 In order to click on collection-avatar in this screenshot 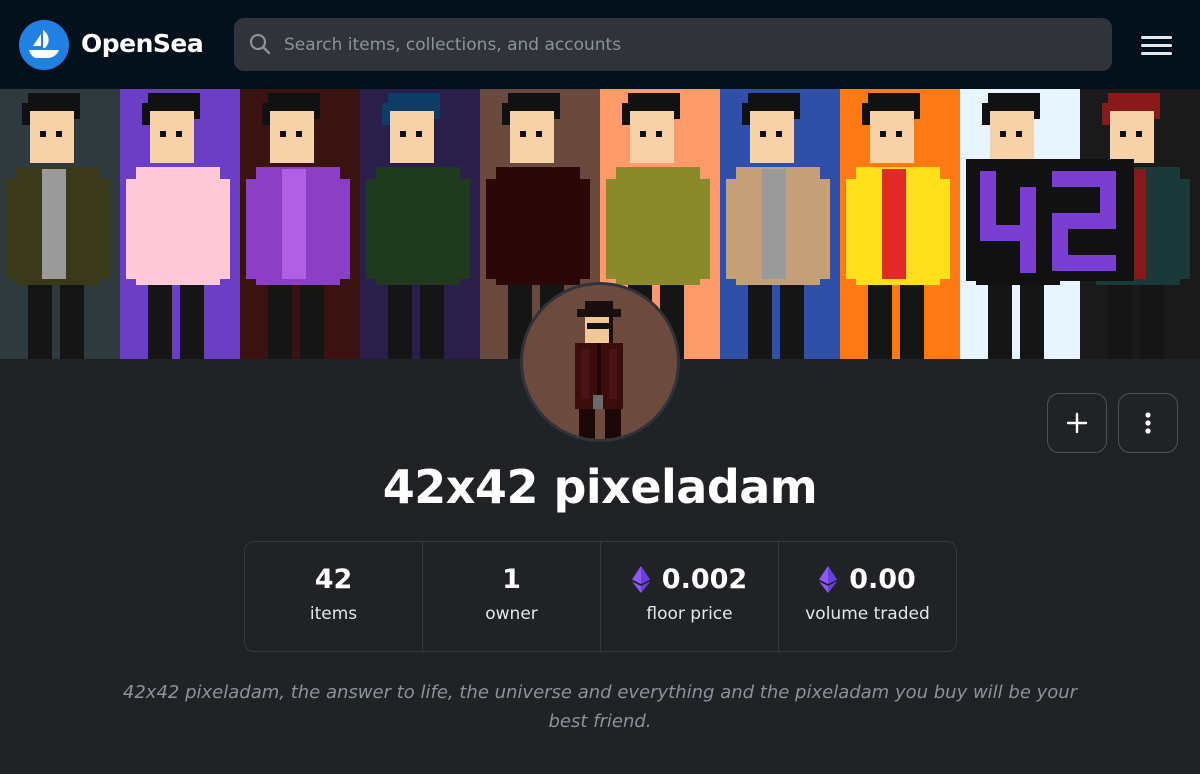, I will do `click(600, 362)`.